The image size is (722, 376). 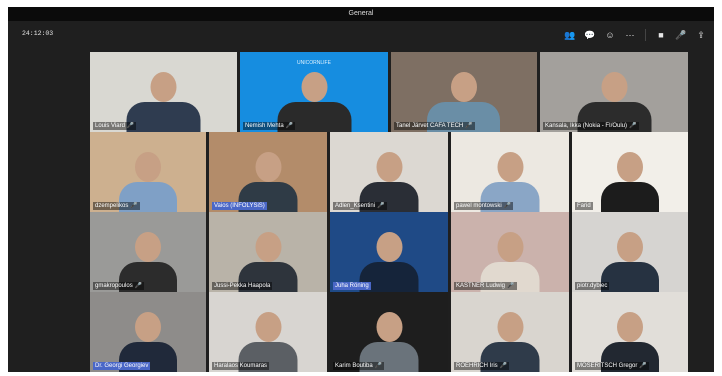 I want to click on participant-name: Karim Boutiba, so click(x=354, y=366).